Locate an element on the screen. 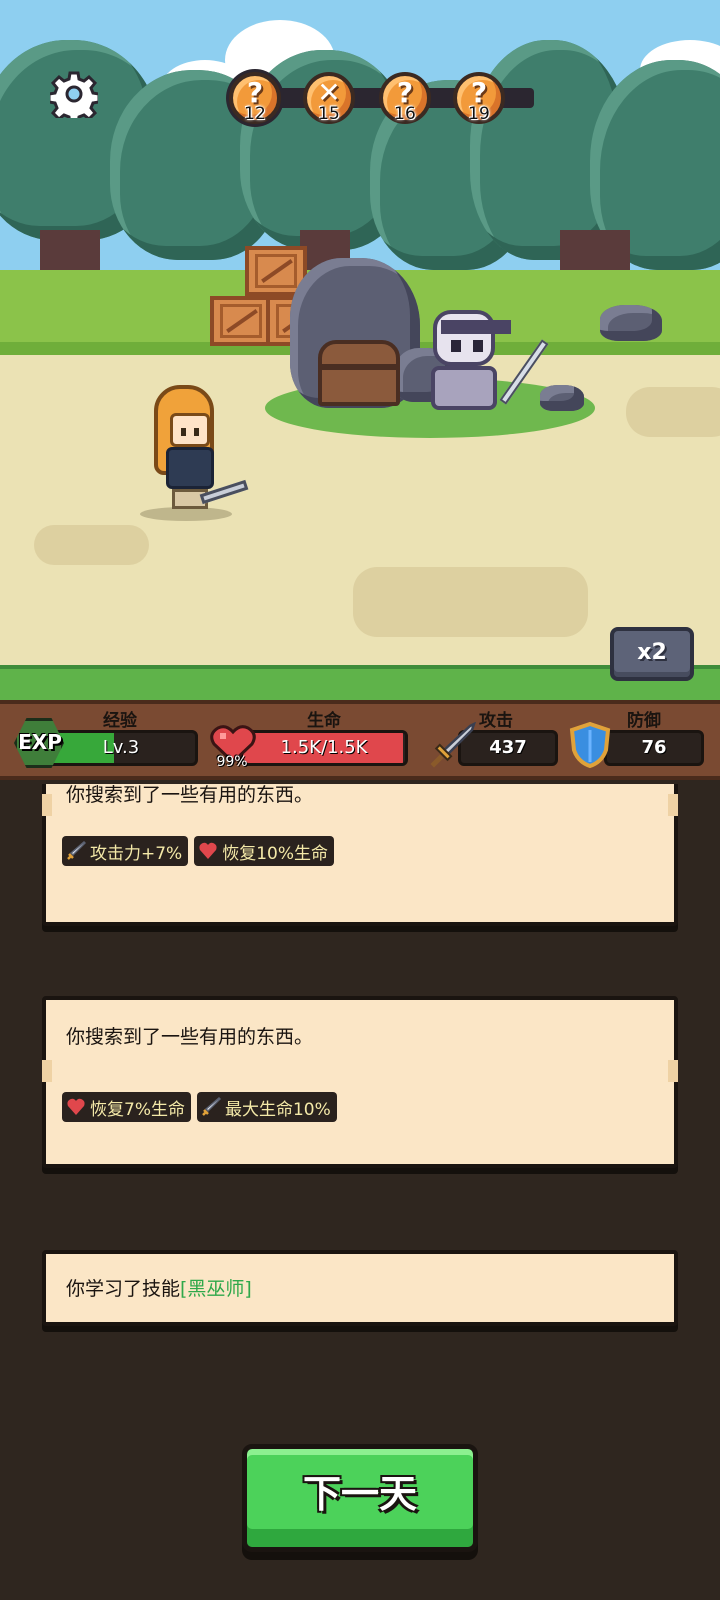 The width and height of the screenshot is (720, 1600). hp-value: 1.5K/1.5K is located at coordinates (324, 747).